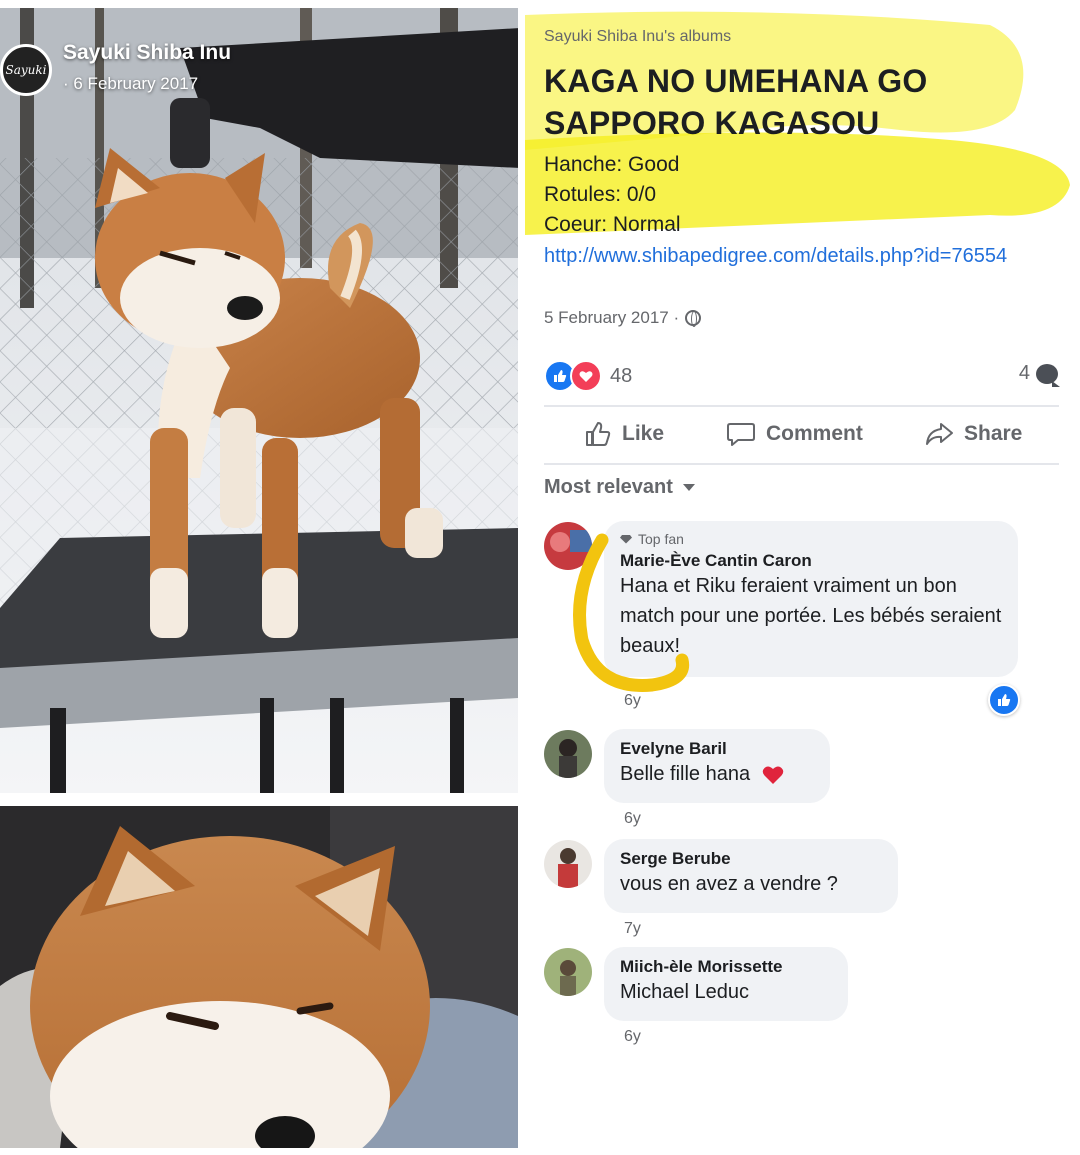 The image size is (1080, 1155). I want to click on like-label: Like, so click(643, 433).